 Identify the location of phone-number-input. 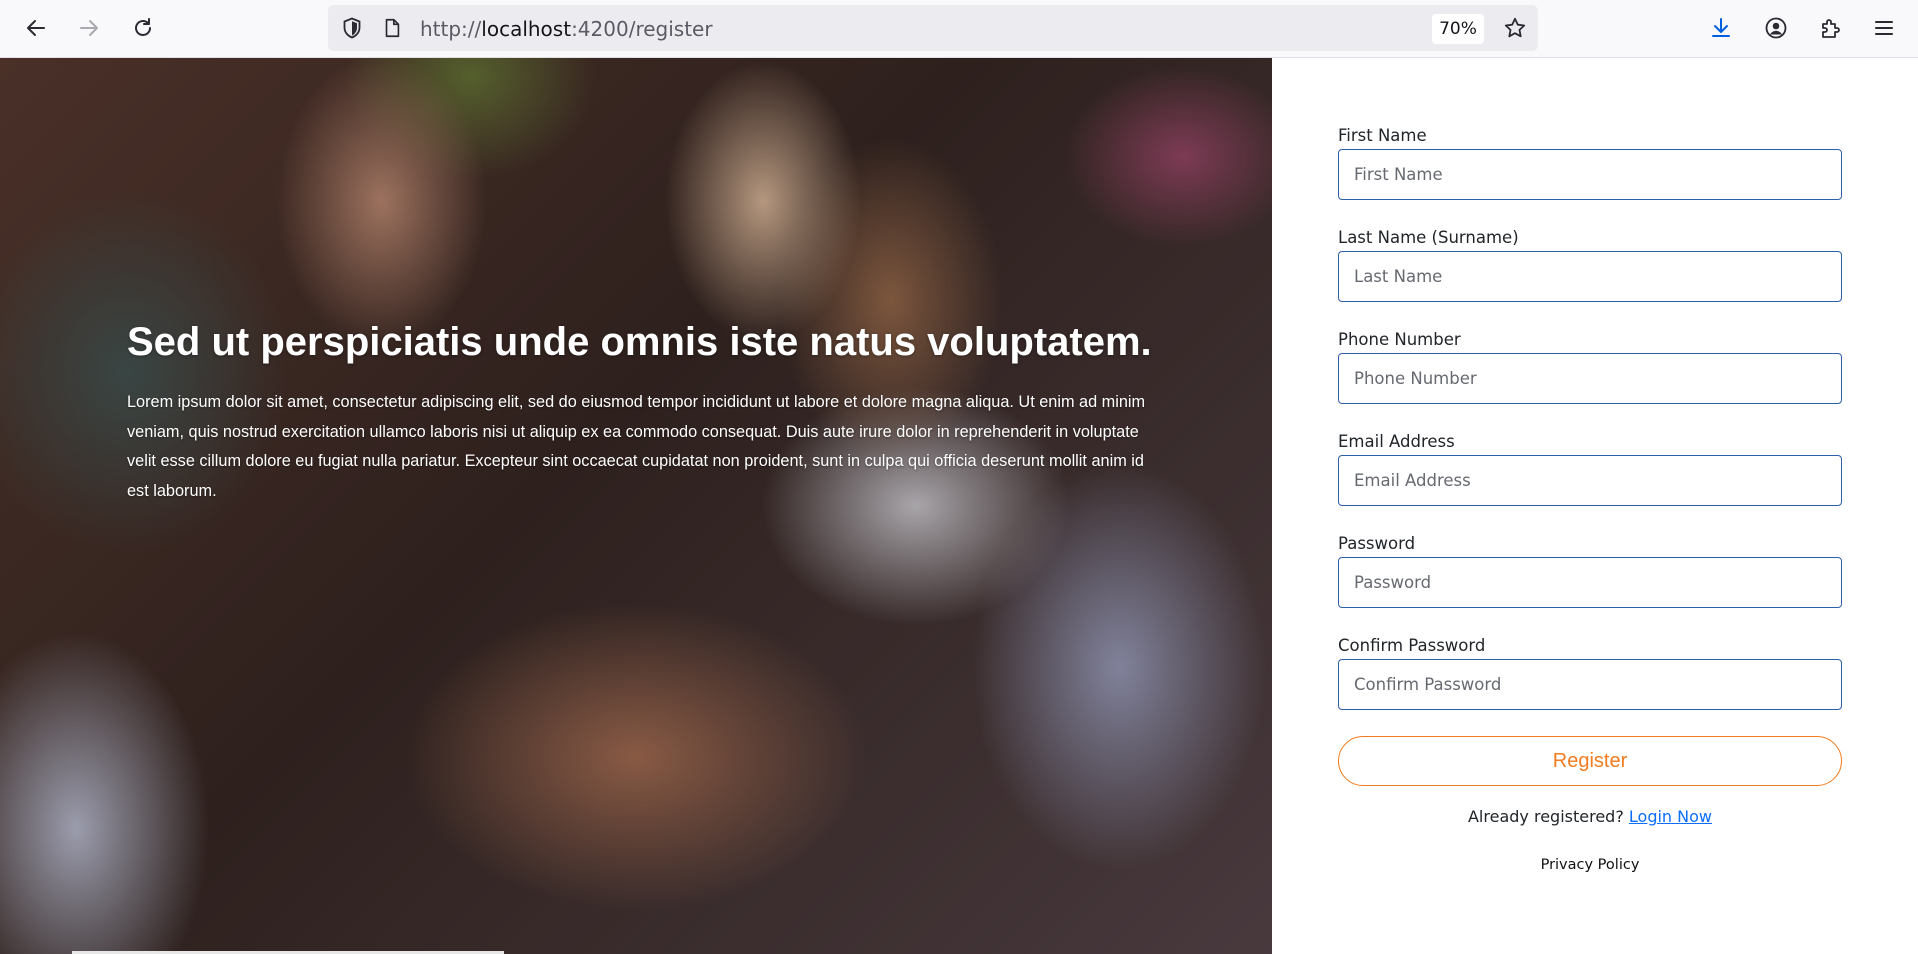
(1590, 378).